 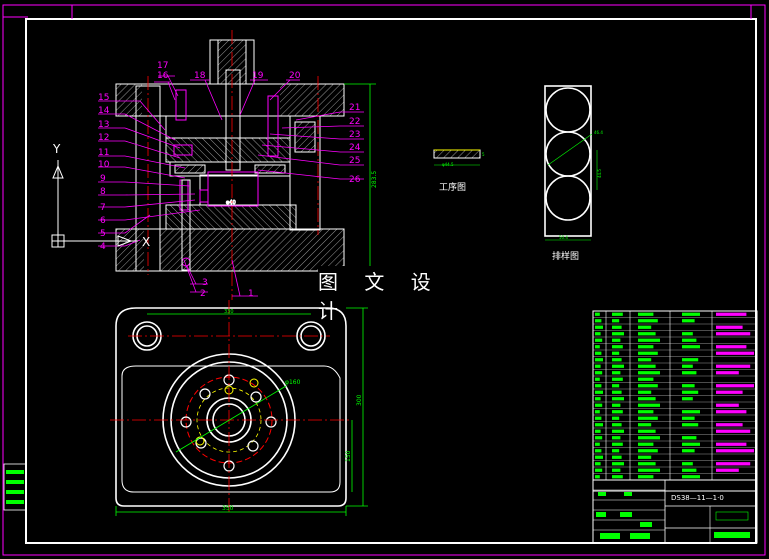 I want to click on strip-pitch-label: 44.5, so click(x=599, y=173).